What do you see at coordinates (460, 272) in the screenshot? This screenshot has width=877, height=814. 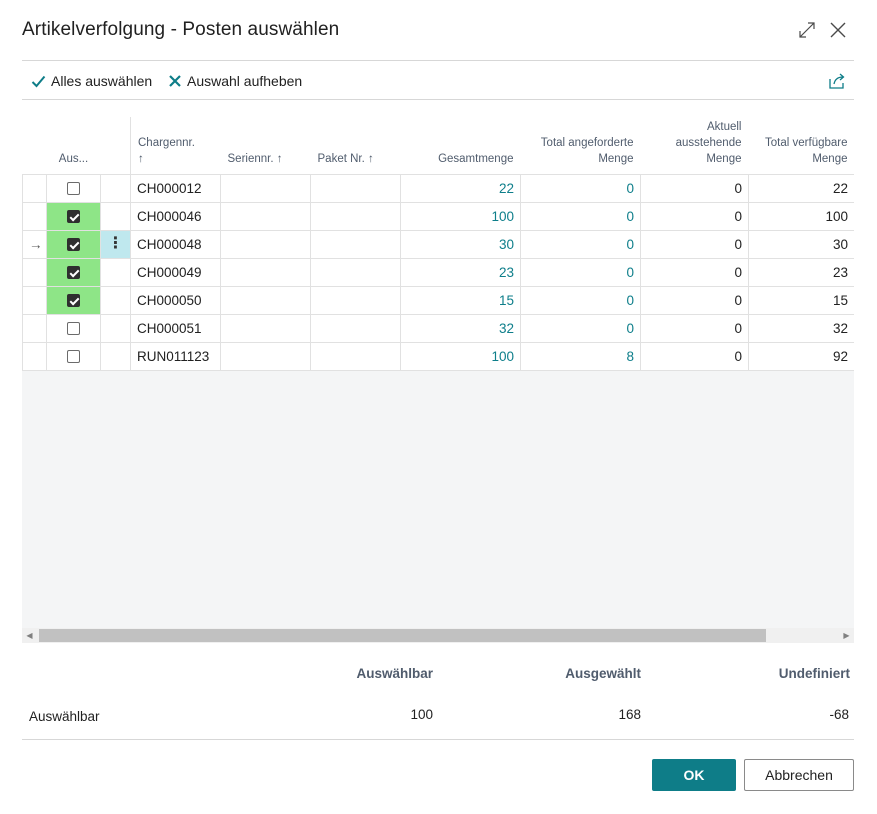 I see `total-qty-cell: 23` at bounding box center [460, 272].